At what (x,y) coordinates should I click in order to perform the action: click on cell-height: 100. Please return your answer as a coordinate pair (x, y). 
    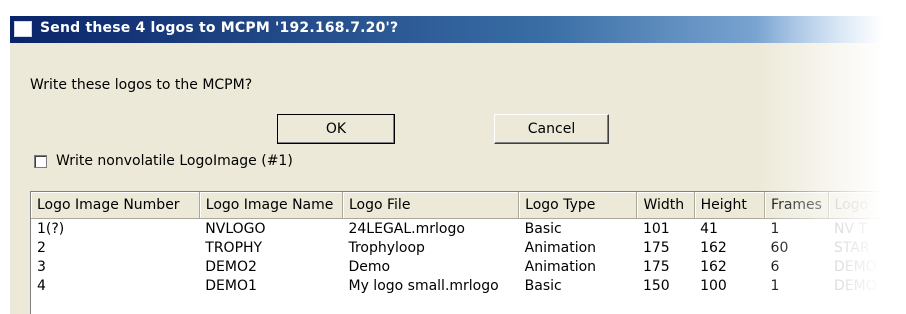
    Looking at the image, I should click on (713, 285).